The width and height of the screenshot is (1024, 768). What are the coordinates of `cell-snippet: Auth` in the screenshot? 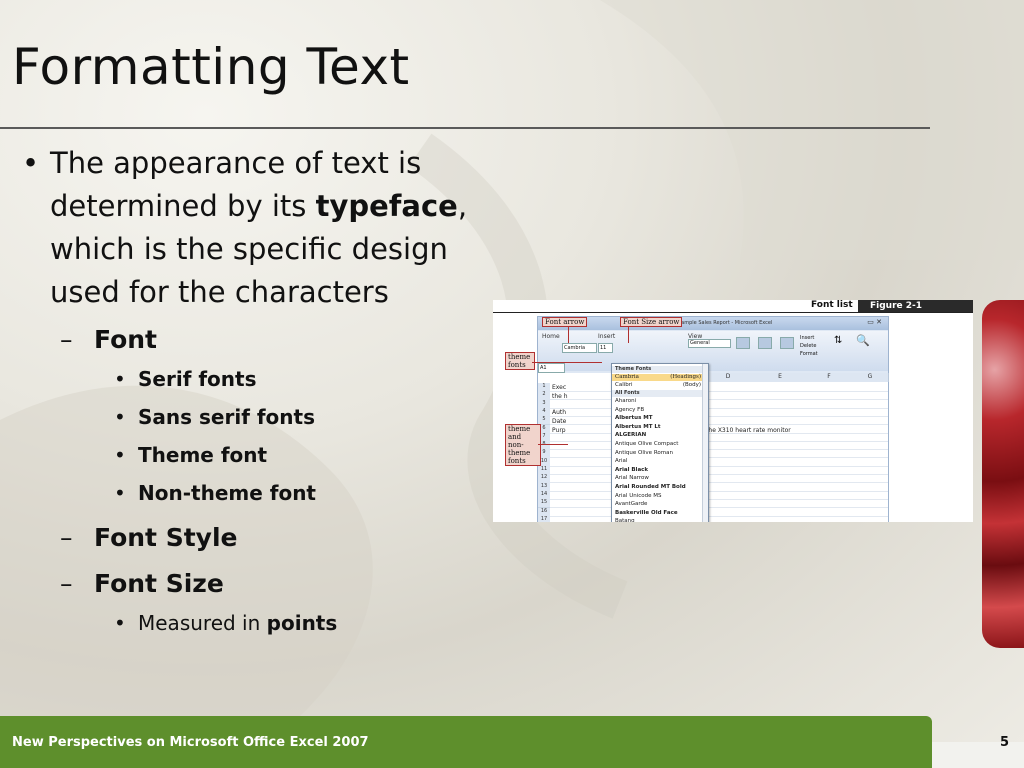 It's located at (559, 412).